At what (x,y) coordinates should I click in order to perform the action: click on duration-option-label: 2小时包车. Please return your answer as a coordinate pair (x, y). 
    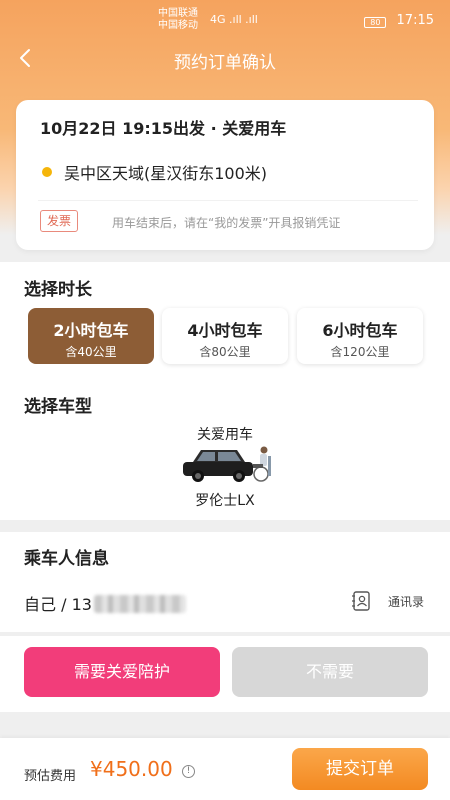
    Looking at the image, I should click on (91, 330).